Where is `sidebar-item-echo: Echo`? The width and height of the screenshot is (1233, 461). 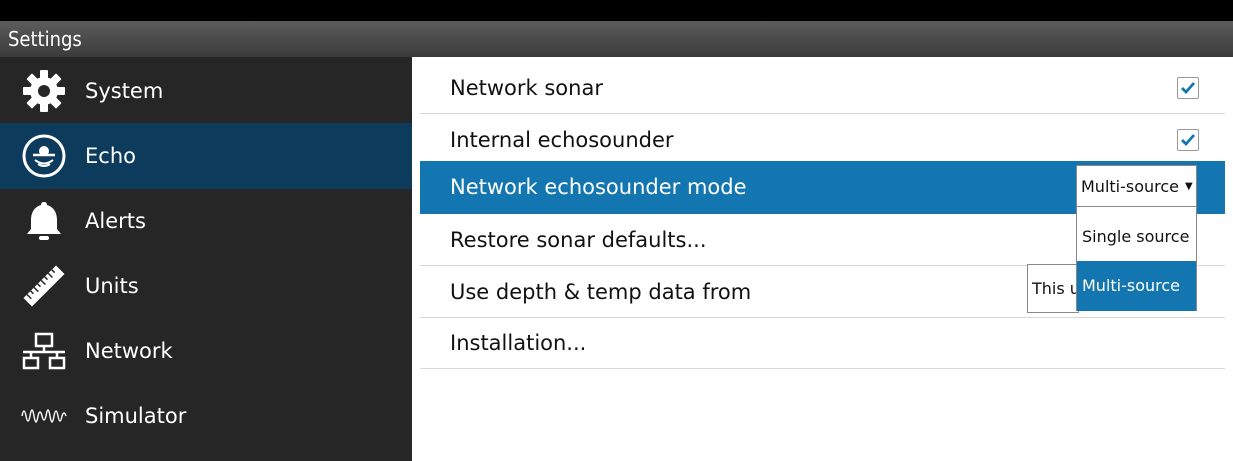
sidebar-item-echo: Echo is located at coordinates (206, 156).